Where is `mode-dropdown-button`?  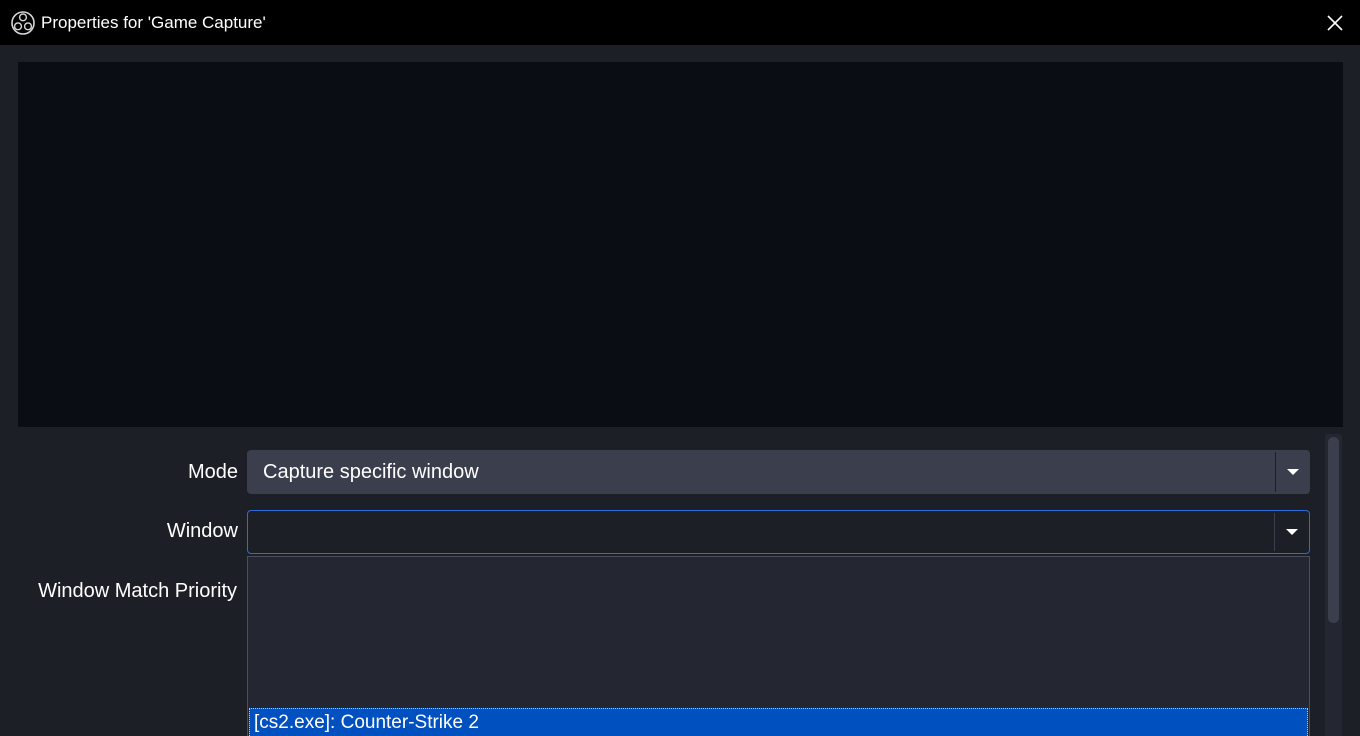
mode-dropdown-button is located at coordinates (1293, 472).